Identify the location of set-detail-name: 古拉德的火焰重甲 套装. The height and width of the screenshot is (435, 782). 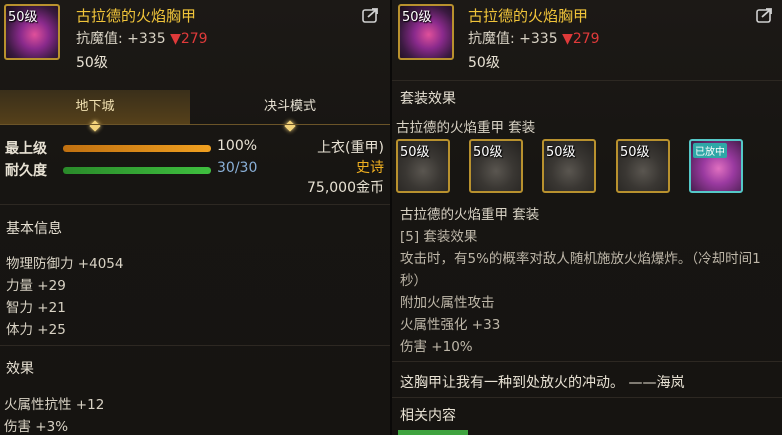
(470, 215).